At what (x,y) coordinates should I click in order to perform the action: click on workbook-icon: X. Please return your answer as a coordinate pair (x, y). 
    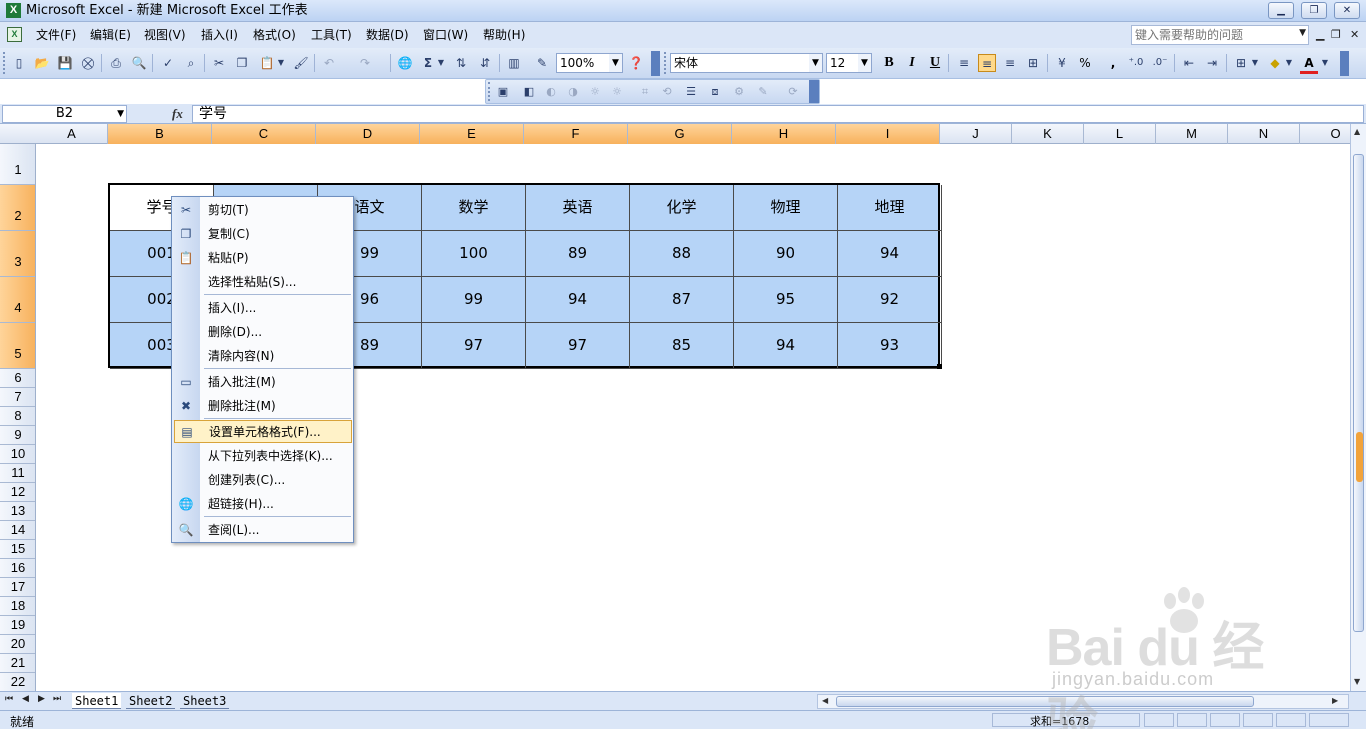
    Looking at the image, I should click on (14, 34).